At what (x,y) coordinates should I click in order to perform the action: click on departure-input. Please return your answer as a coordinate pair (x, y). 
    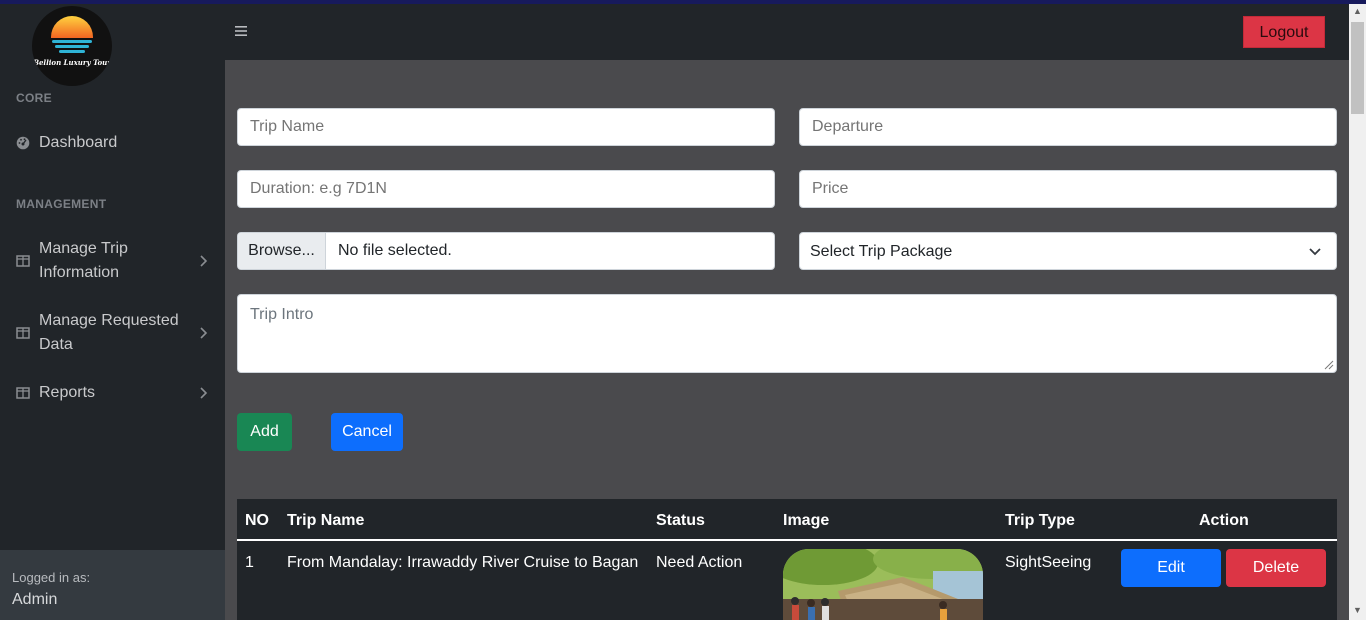
    Looking at the image, I should click on (1068, 127).